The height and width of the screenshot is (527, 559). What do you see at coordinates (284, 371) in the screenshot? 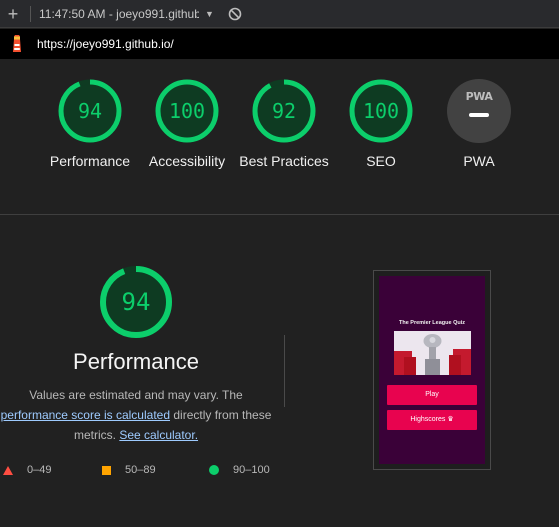
I see `section-divider` at bounding box center [284, 371].